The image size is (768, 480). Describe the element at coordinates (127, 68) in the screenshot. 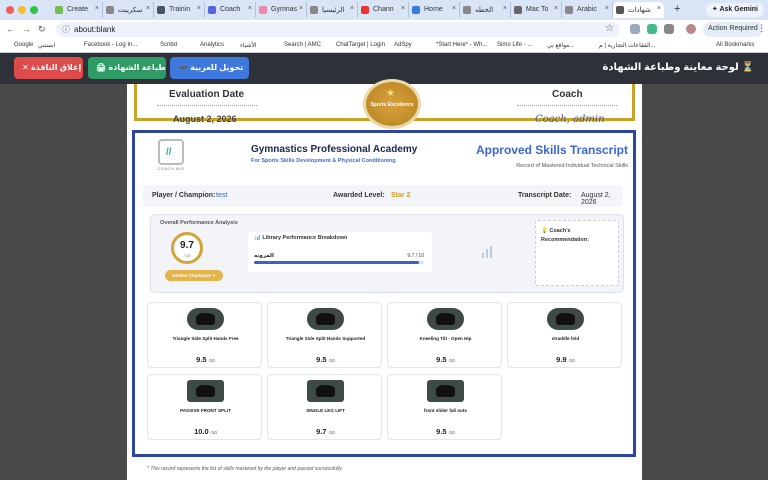

I see `print-certificate-button: 🖨 طباعة الشهادة` at that location.